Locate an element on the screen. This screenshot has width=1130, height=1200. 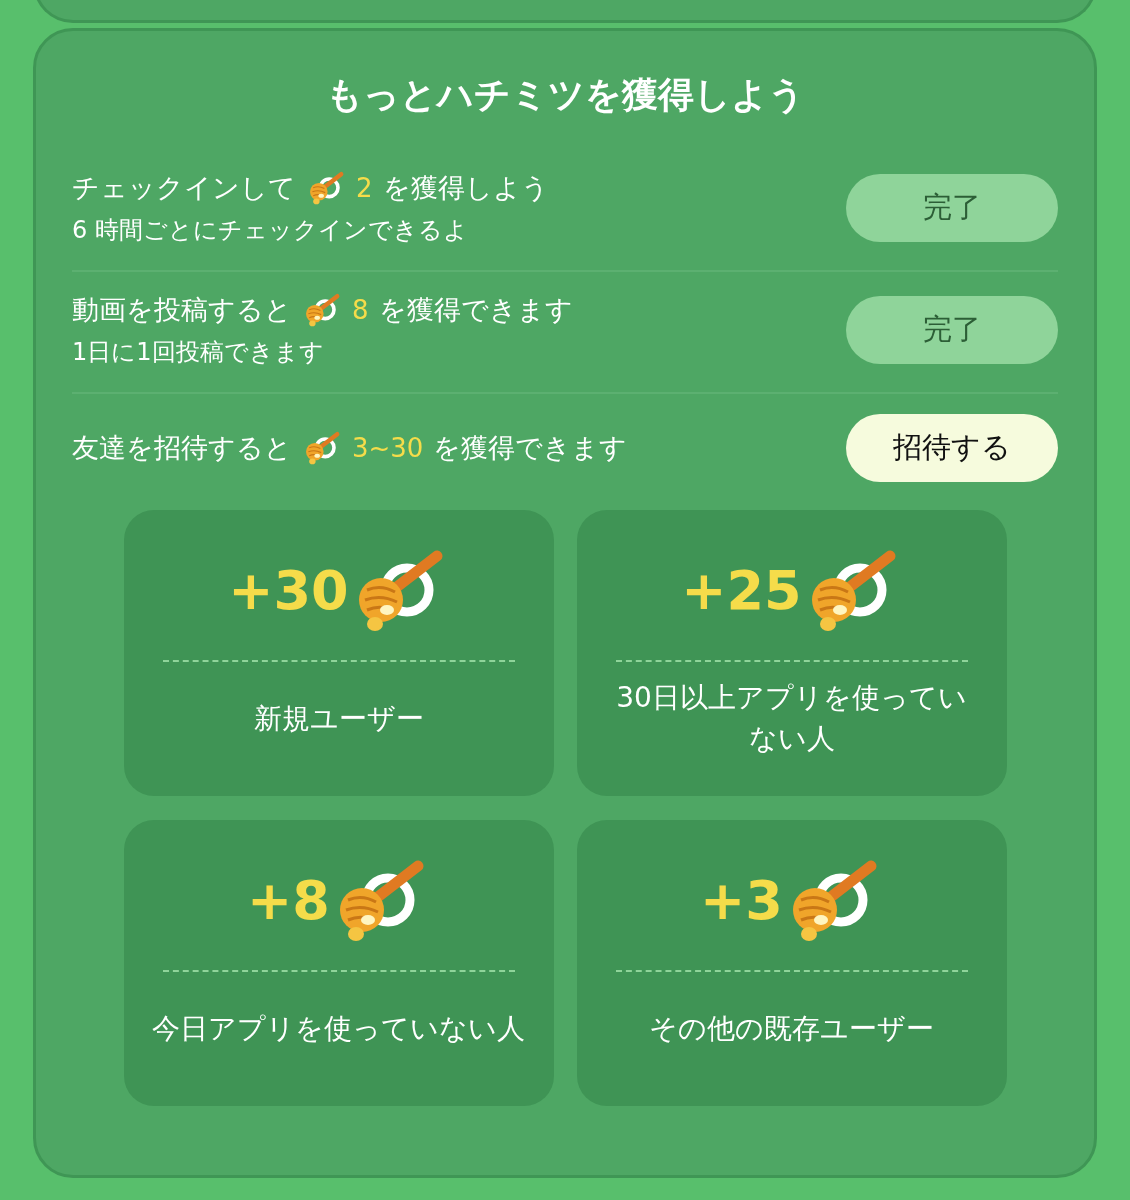
honey-amount: 2 is located at coordinates (364, 188).